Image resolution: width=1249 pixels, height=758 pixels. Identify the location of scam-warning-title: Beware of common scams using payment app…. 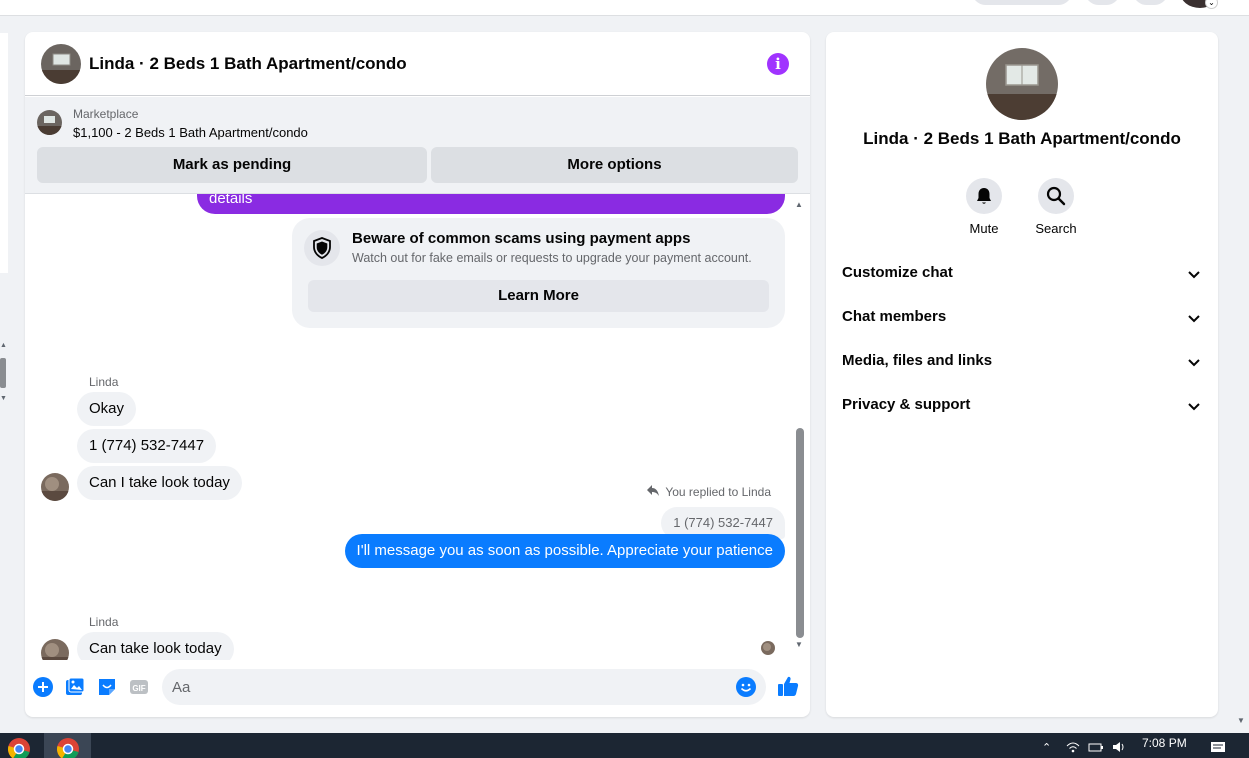
(521, 238).